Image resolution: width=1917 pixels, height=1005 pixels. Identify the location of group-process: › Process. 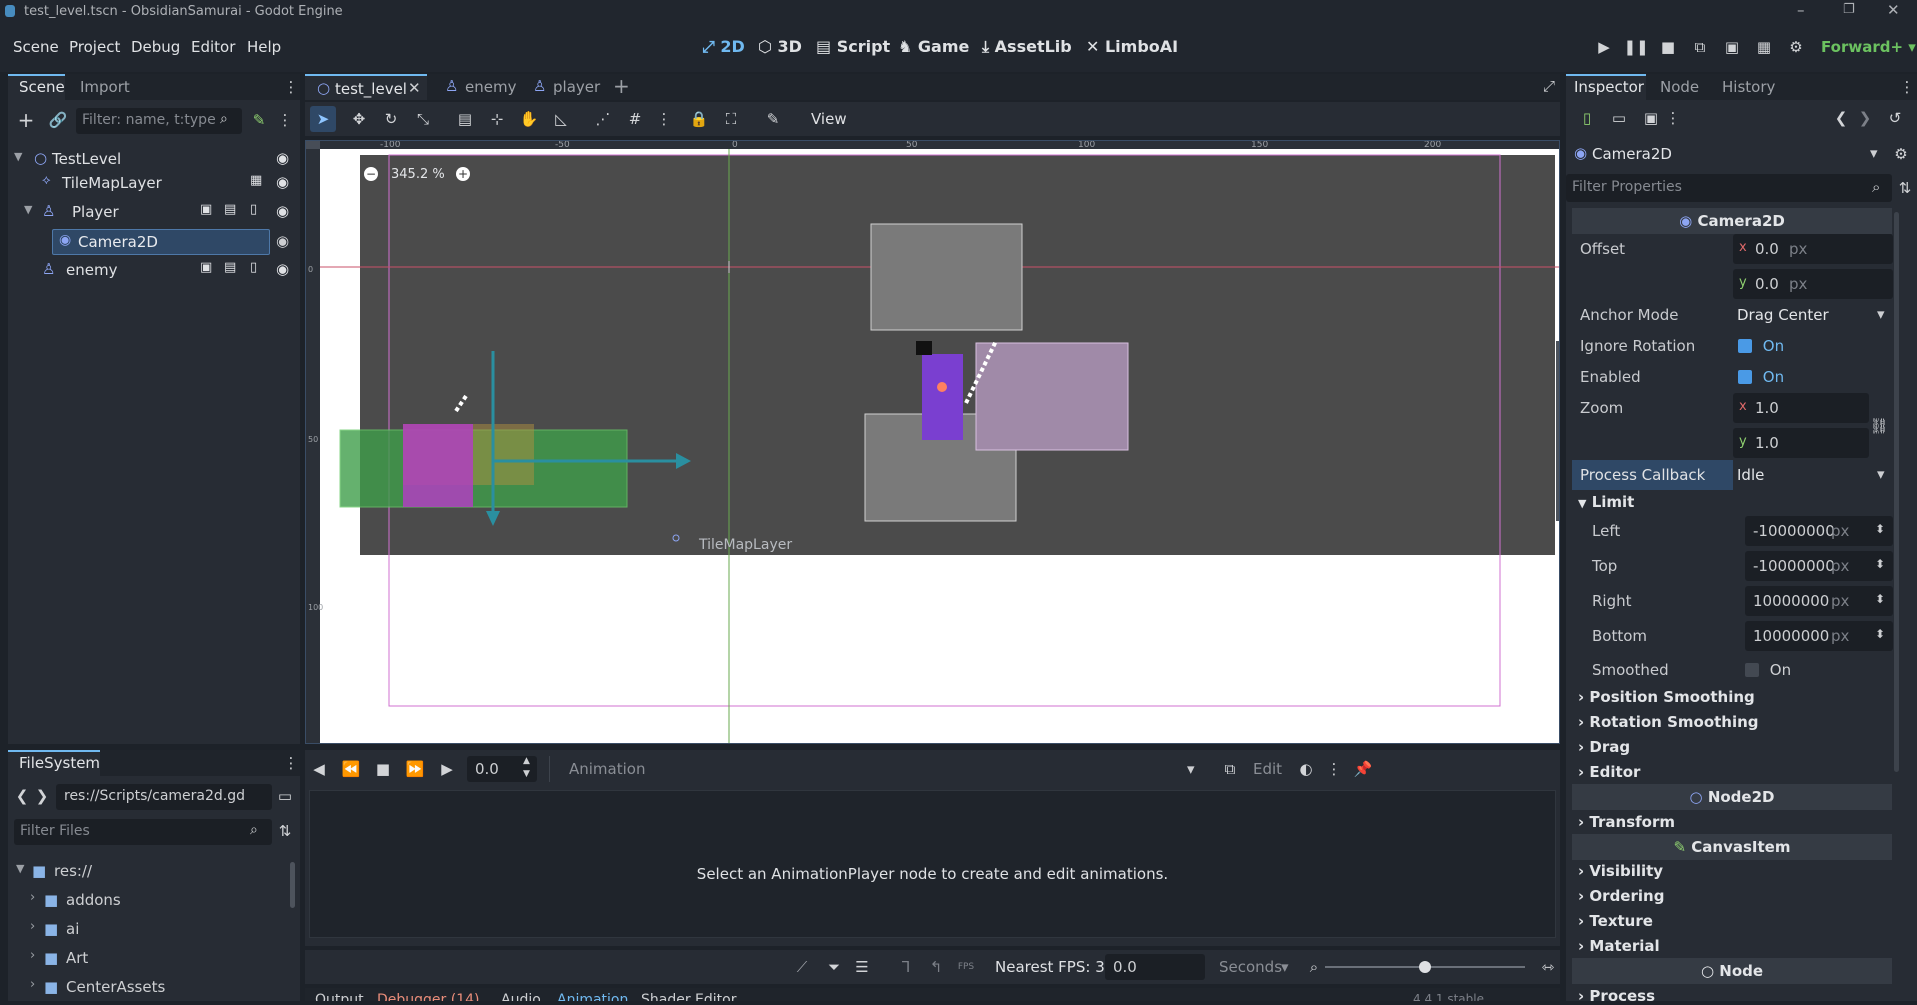
(1616, 996).